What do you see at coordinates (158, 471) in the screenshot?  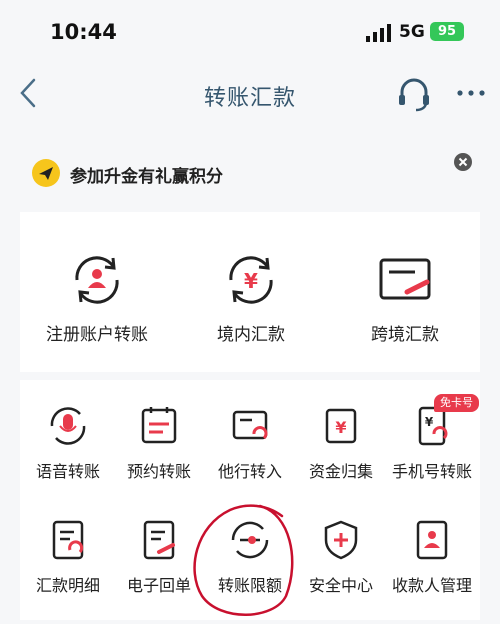 I see `scheduled-transfer-label: 预约转账` at bounding box center [158, 471].